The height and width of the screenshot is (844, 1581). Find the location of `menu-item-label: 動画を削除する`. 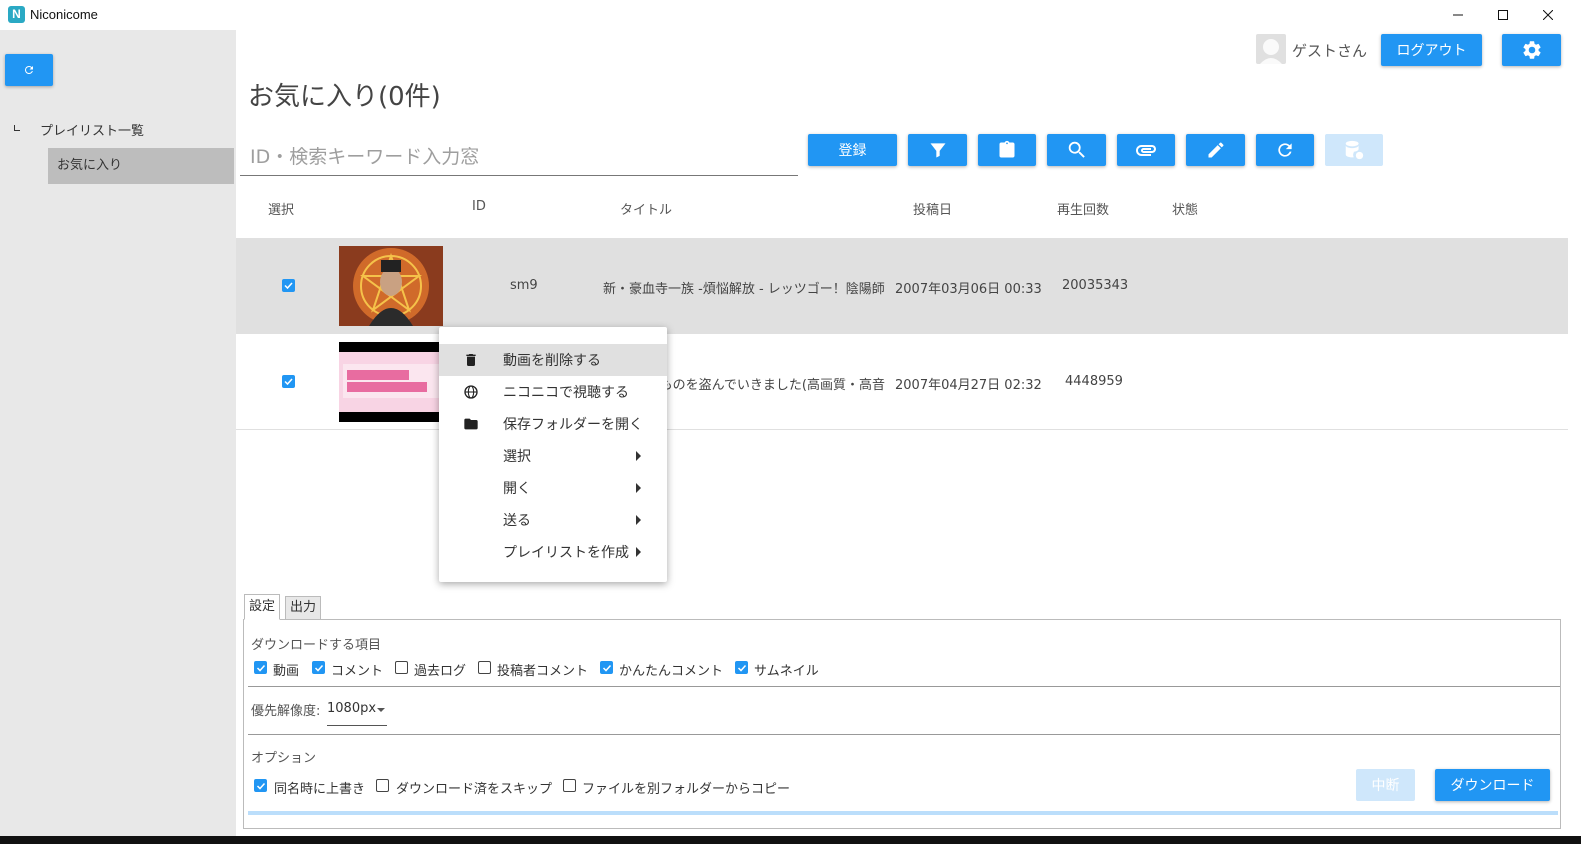

menu-item-label: 動画を削除する is located at coordinates (552, 361).